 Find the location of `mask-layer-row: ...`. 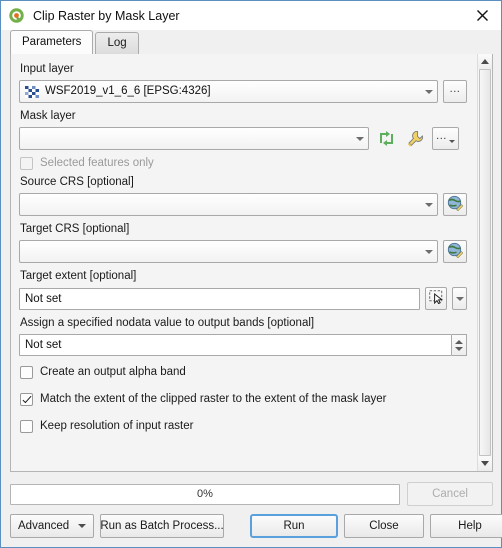

mask-layer-row: ... is located at coordinates (243, 138).